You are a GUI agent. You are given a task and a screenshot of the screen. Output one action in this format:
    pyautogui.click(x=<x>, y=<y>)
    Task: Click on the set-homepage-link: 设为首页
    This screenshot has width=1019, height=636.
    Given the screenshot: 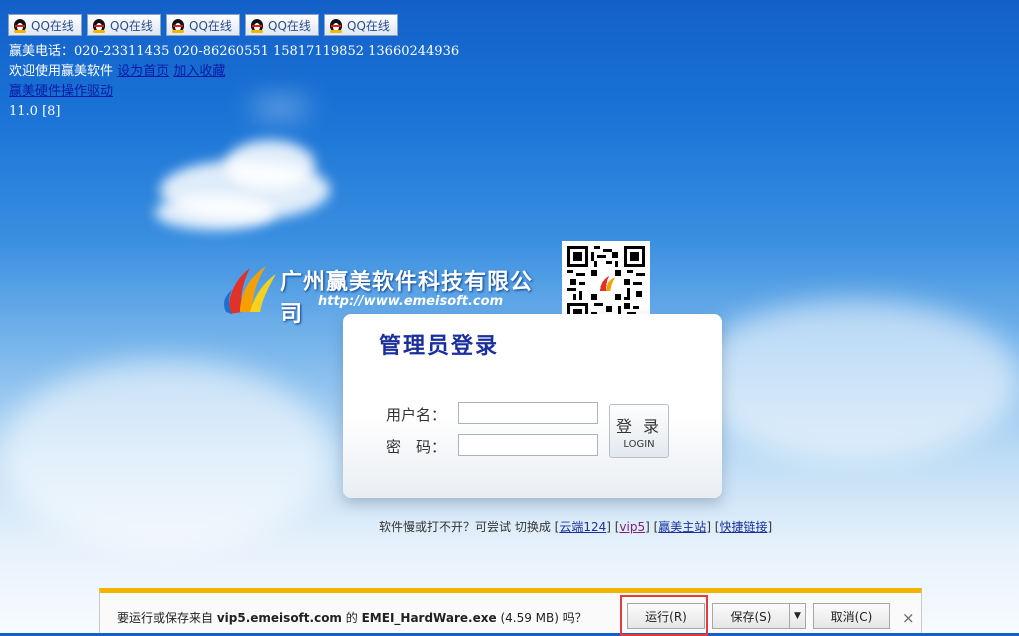 What is the action you would take?
    pyautogui.click(x=143, y=71)
    